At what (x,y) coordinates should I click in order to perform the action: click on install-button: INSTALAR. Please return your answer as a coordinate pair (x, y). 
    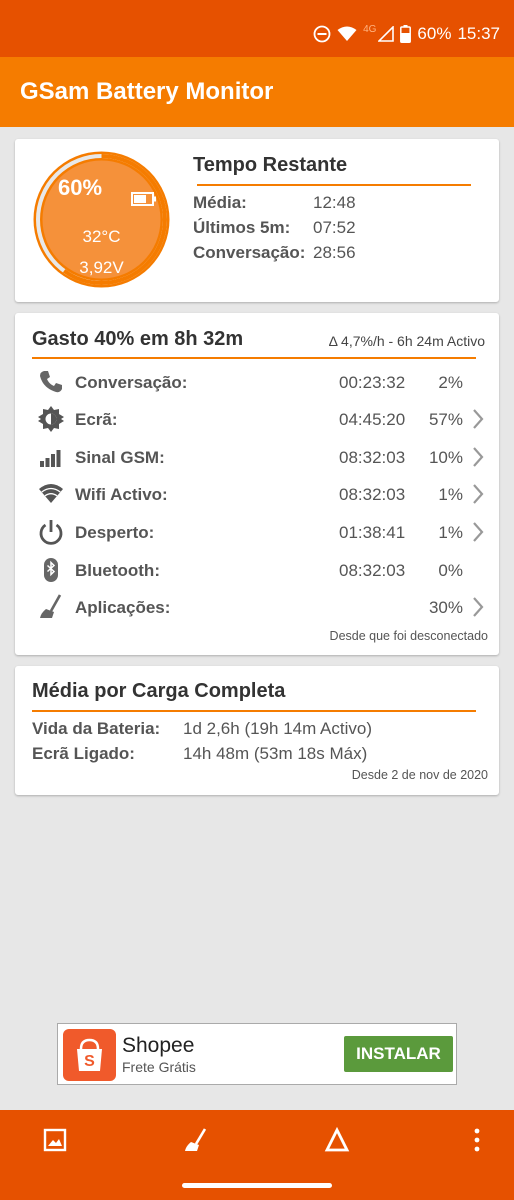
    Looking at the image, I should click on (398, 1054).